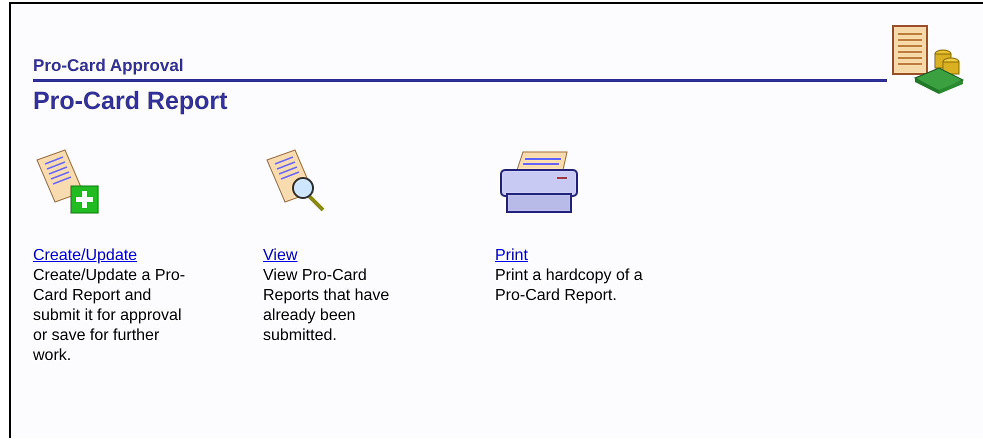  What do you see at coordinates (130, 101) in the screenshot?
I see `page-title: Pro-Card Report` at bounding box center [130, 101].